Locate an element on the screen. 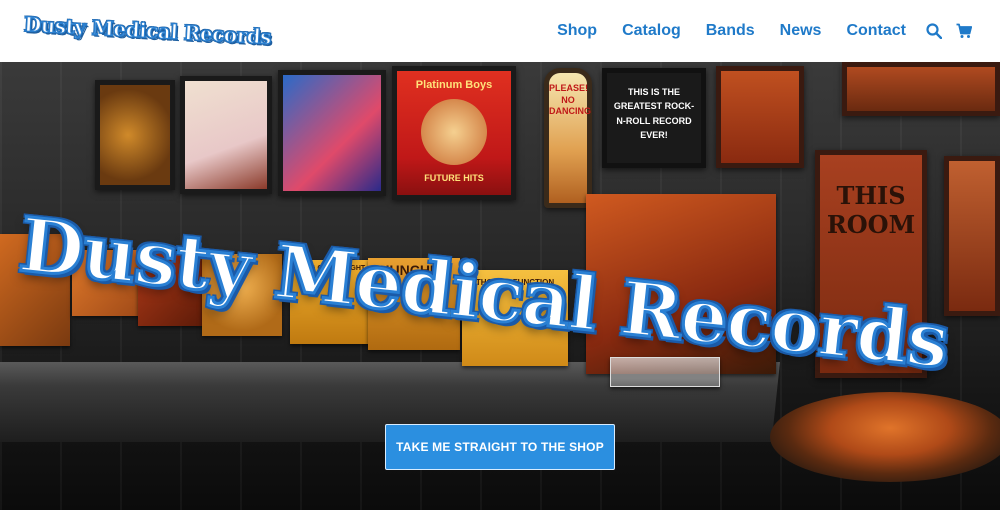 The image size is (1000, 510). main-nav: Shop Catalog Bands News Contact is located at coordinates (752, 31).